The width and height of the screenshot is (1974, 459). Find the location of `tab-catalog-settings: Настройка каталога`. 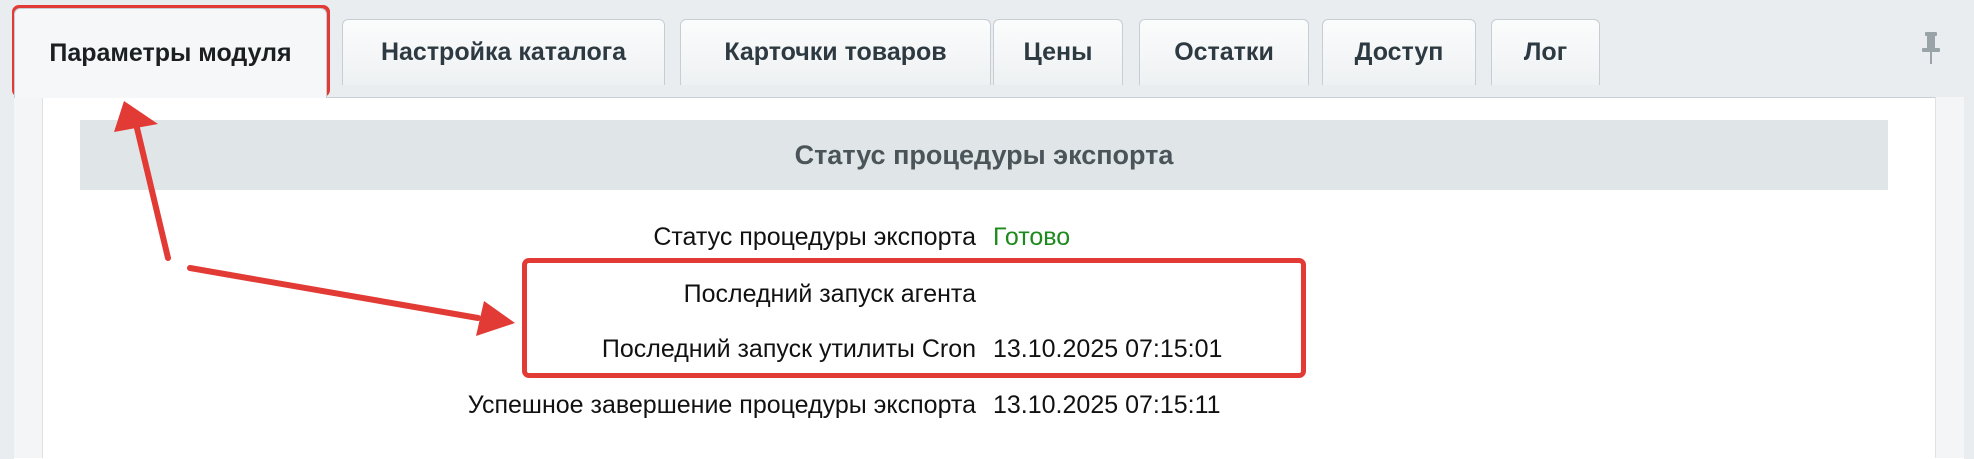

tab-catalog-settings: Настройка каталога is located at coordinates (503, 52).